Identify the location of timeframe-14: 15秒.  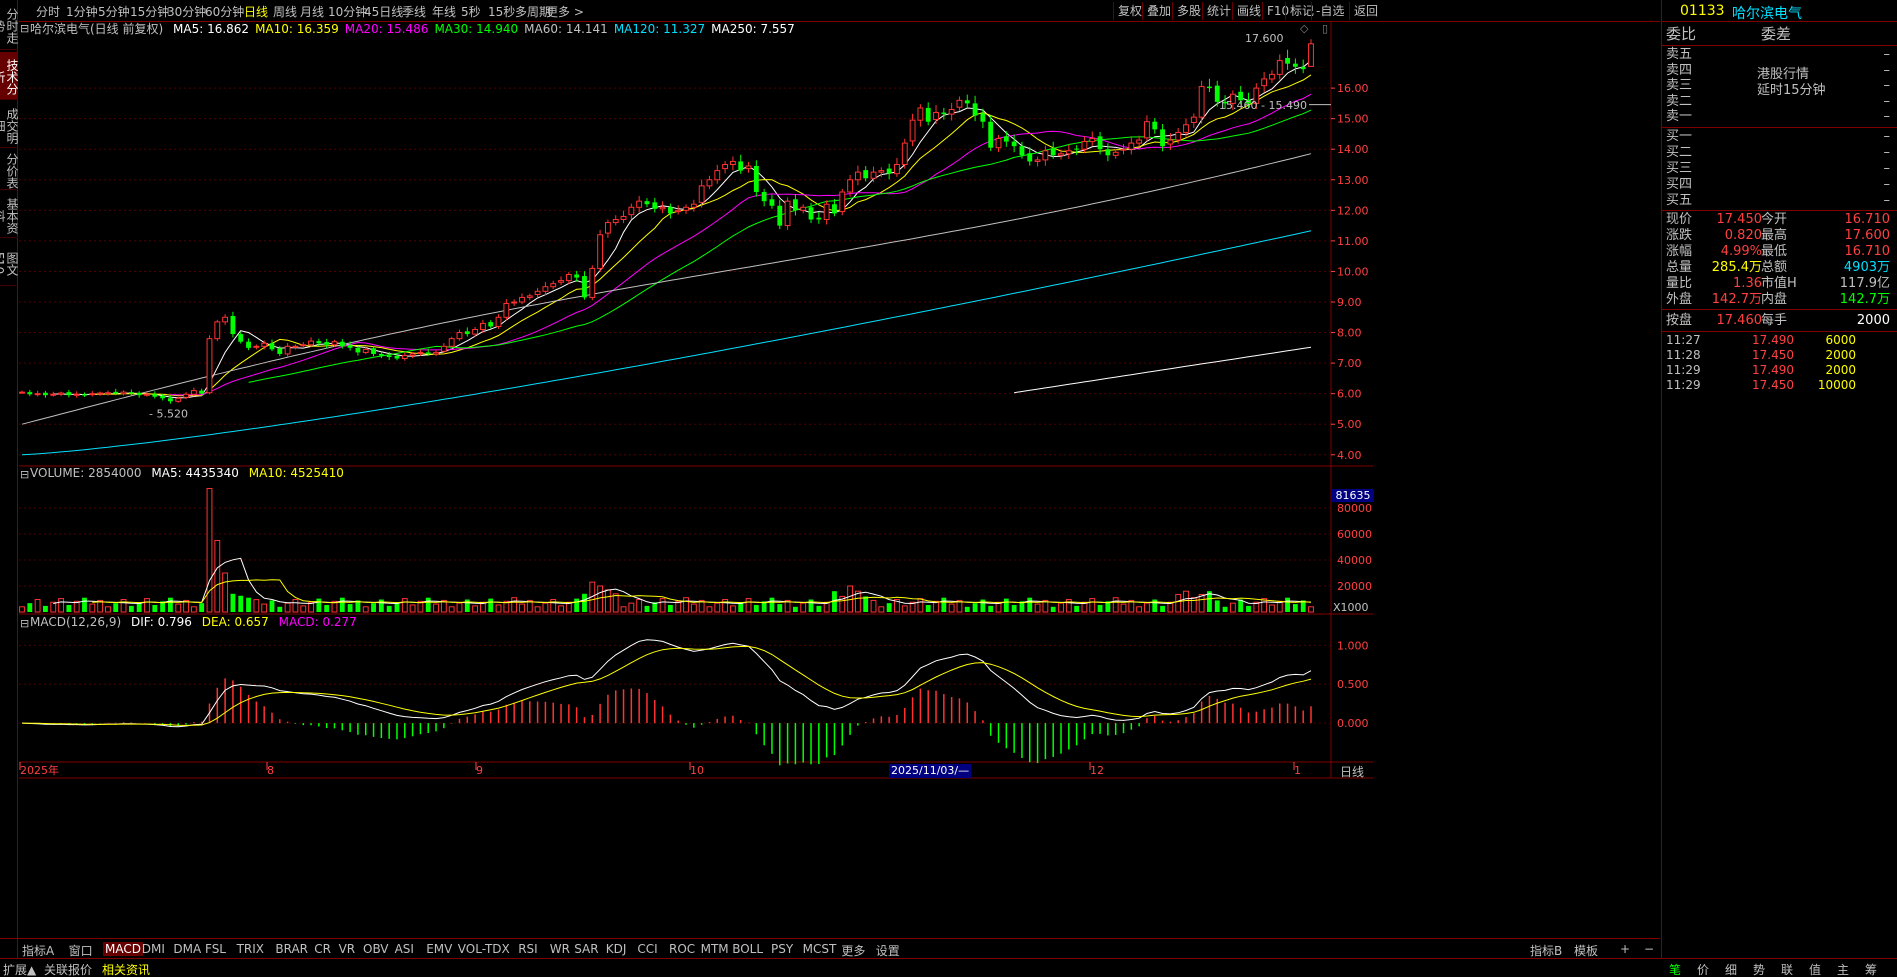
(501, 11).